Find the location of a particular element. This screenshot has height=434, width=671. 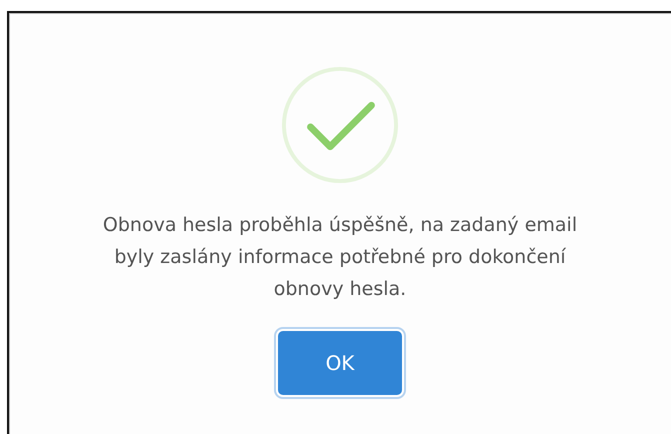

message-text: Obnova hesla proběhla úspěšně, na zadaný email byly zaslány informace potřebné pro dokončení obnovy hesla. is located at coordinates (340, 257).